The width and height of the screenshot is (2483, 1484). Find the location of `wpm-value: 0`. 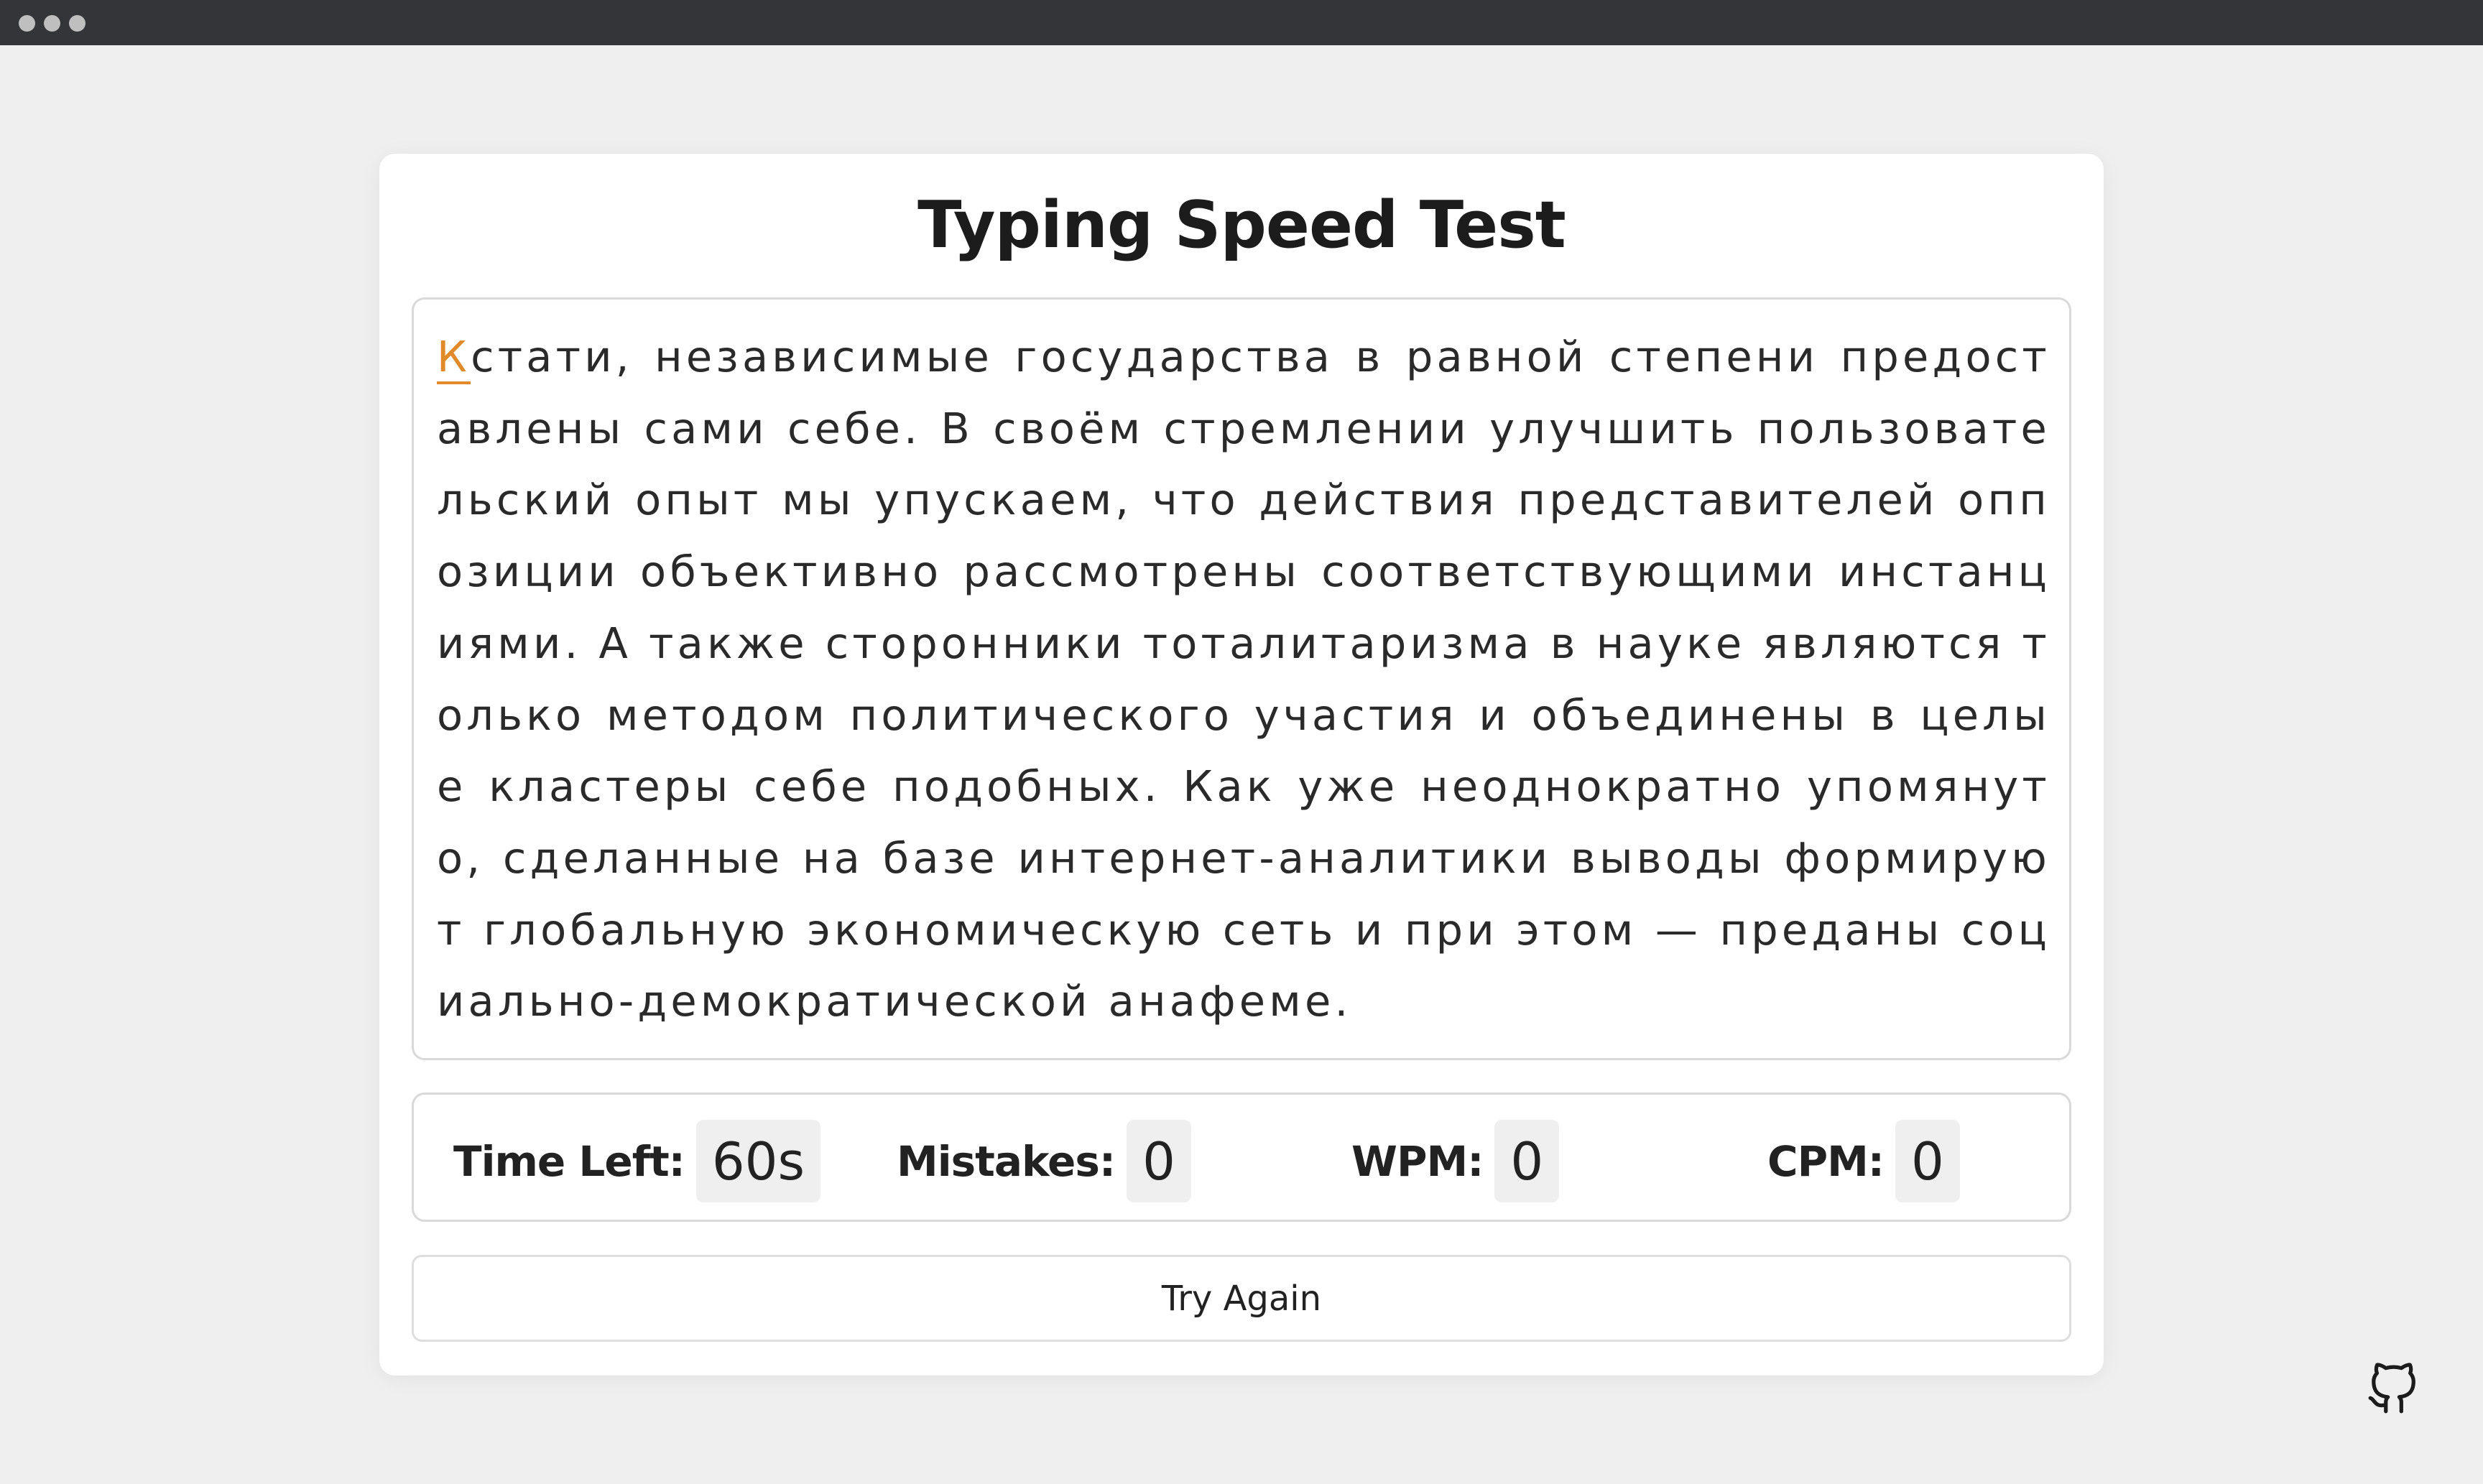

wpm-value: 0 is located at coordinates (1527, 1161).